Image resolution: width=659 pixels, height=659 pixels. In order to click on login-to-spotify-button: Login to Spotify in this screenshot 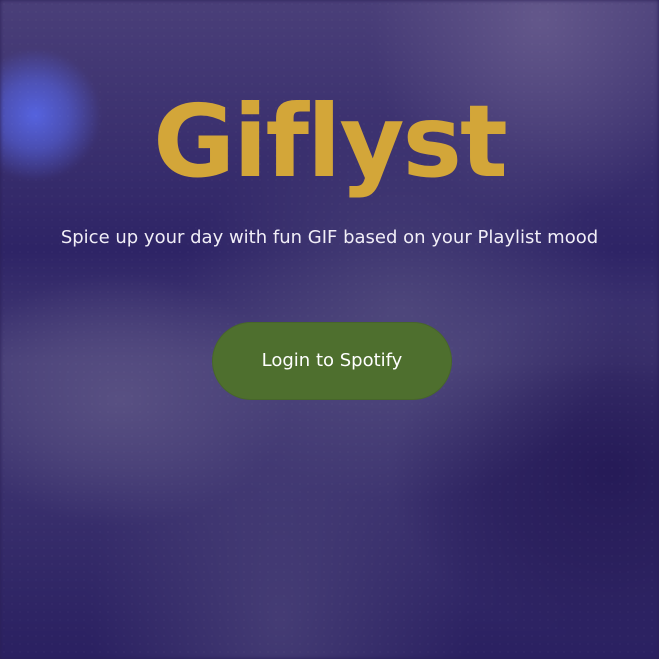, I will do `click(332, 361)`.